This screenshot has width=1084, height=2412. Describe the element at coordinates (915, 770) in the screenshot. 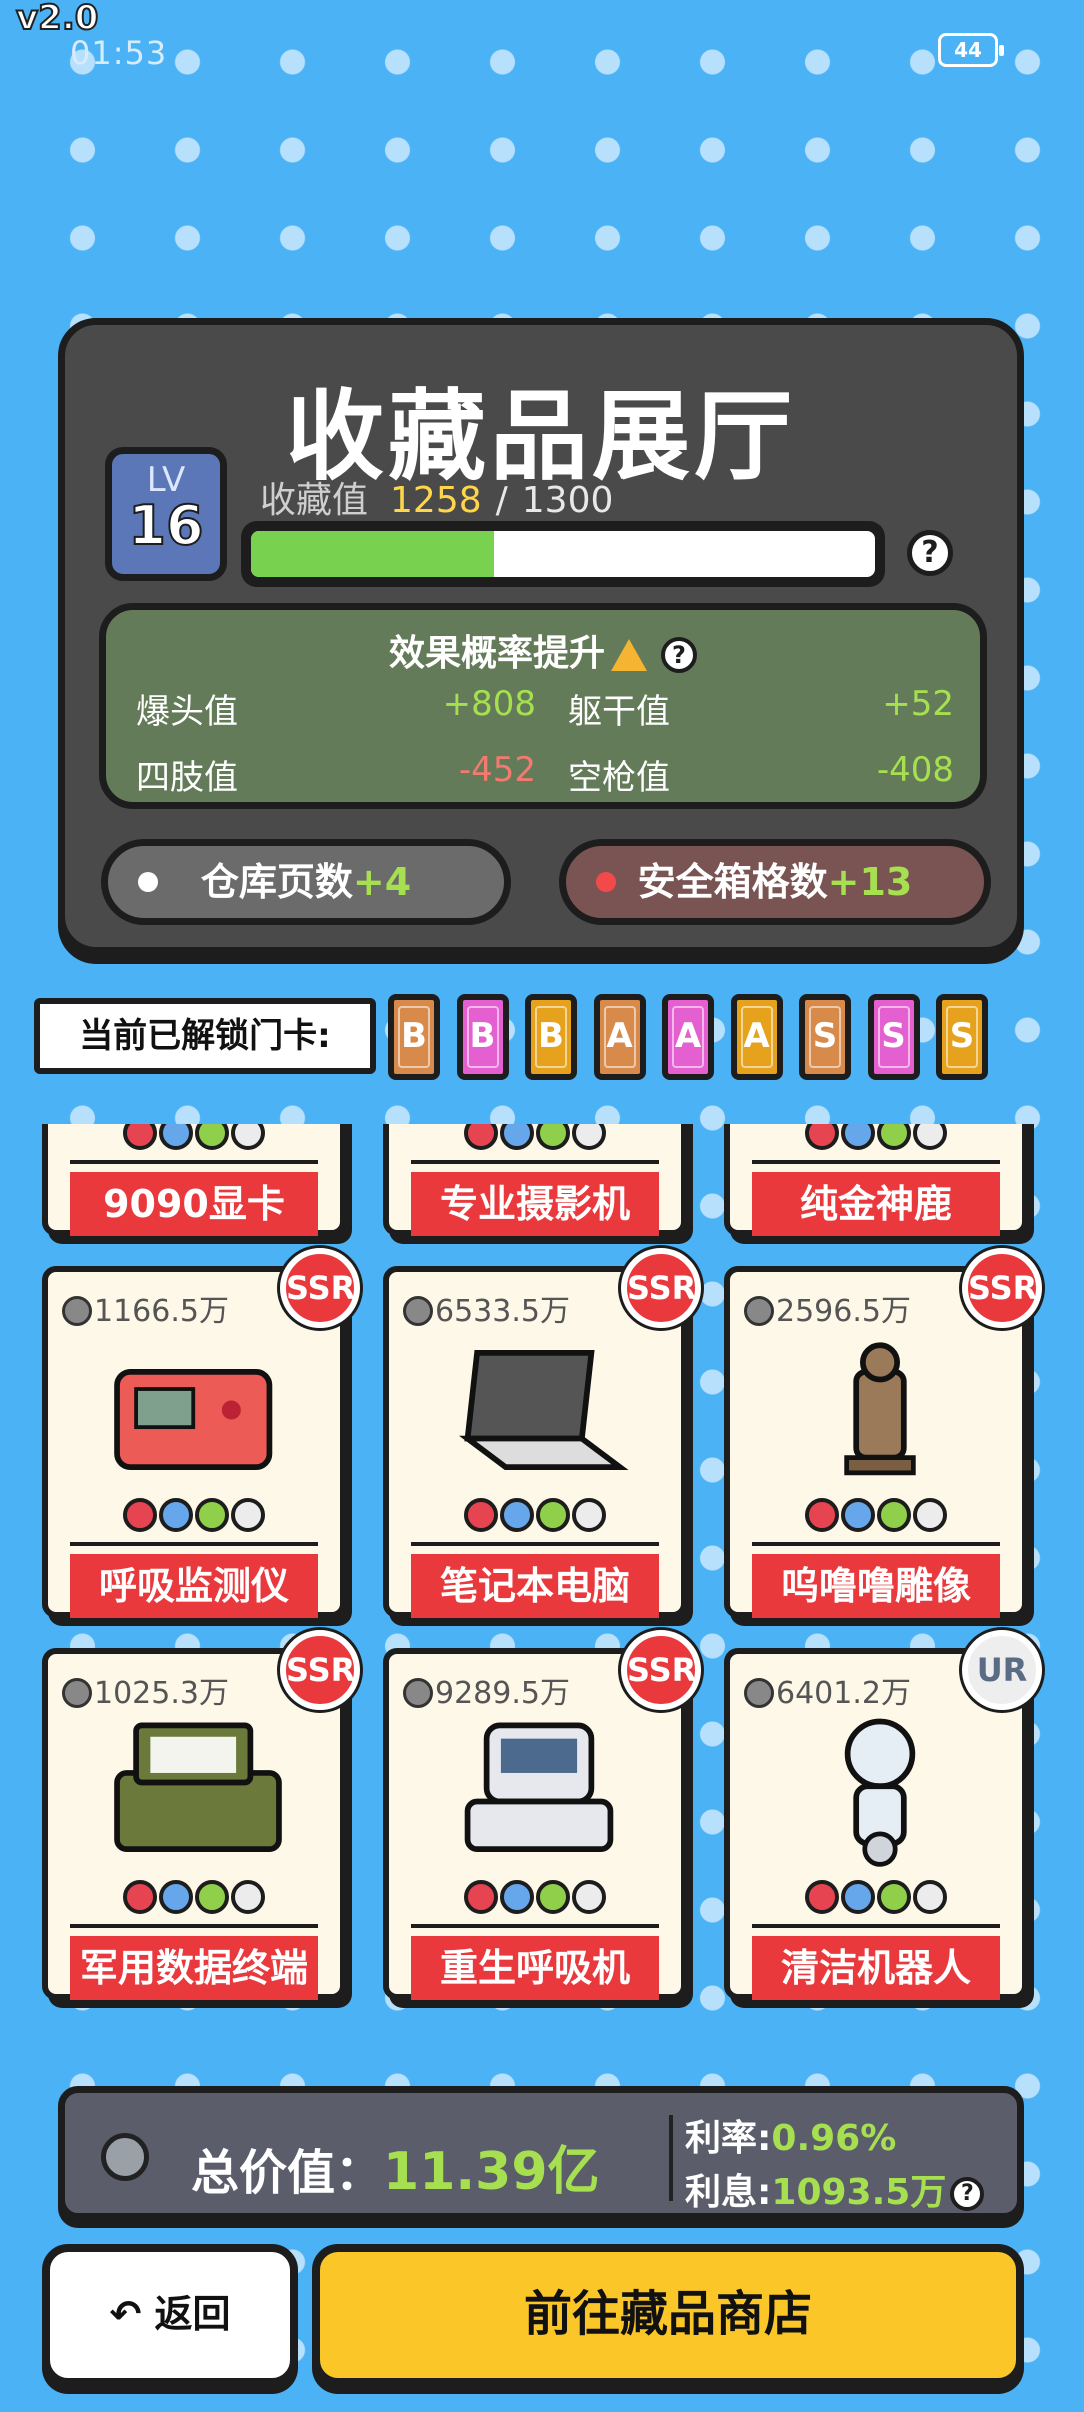

I see `stat-value: -408` at that location.